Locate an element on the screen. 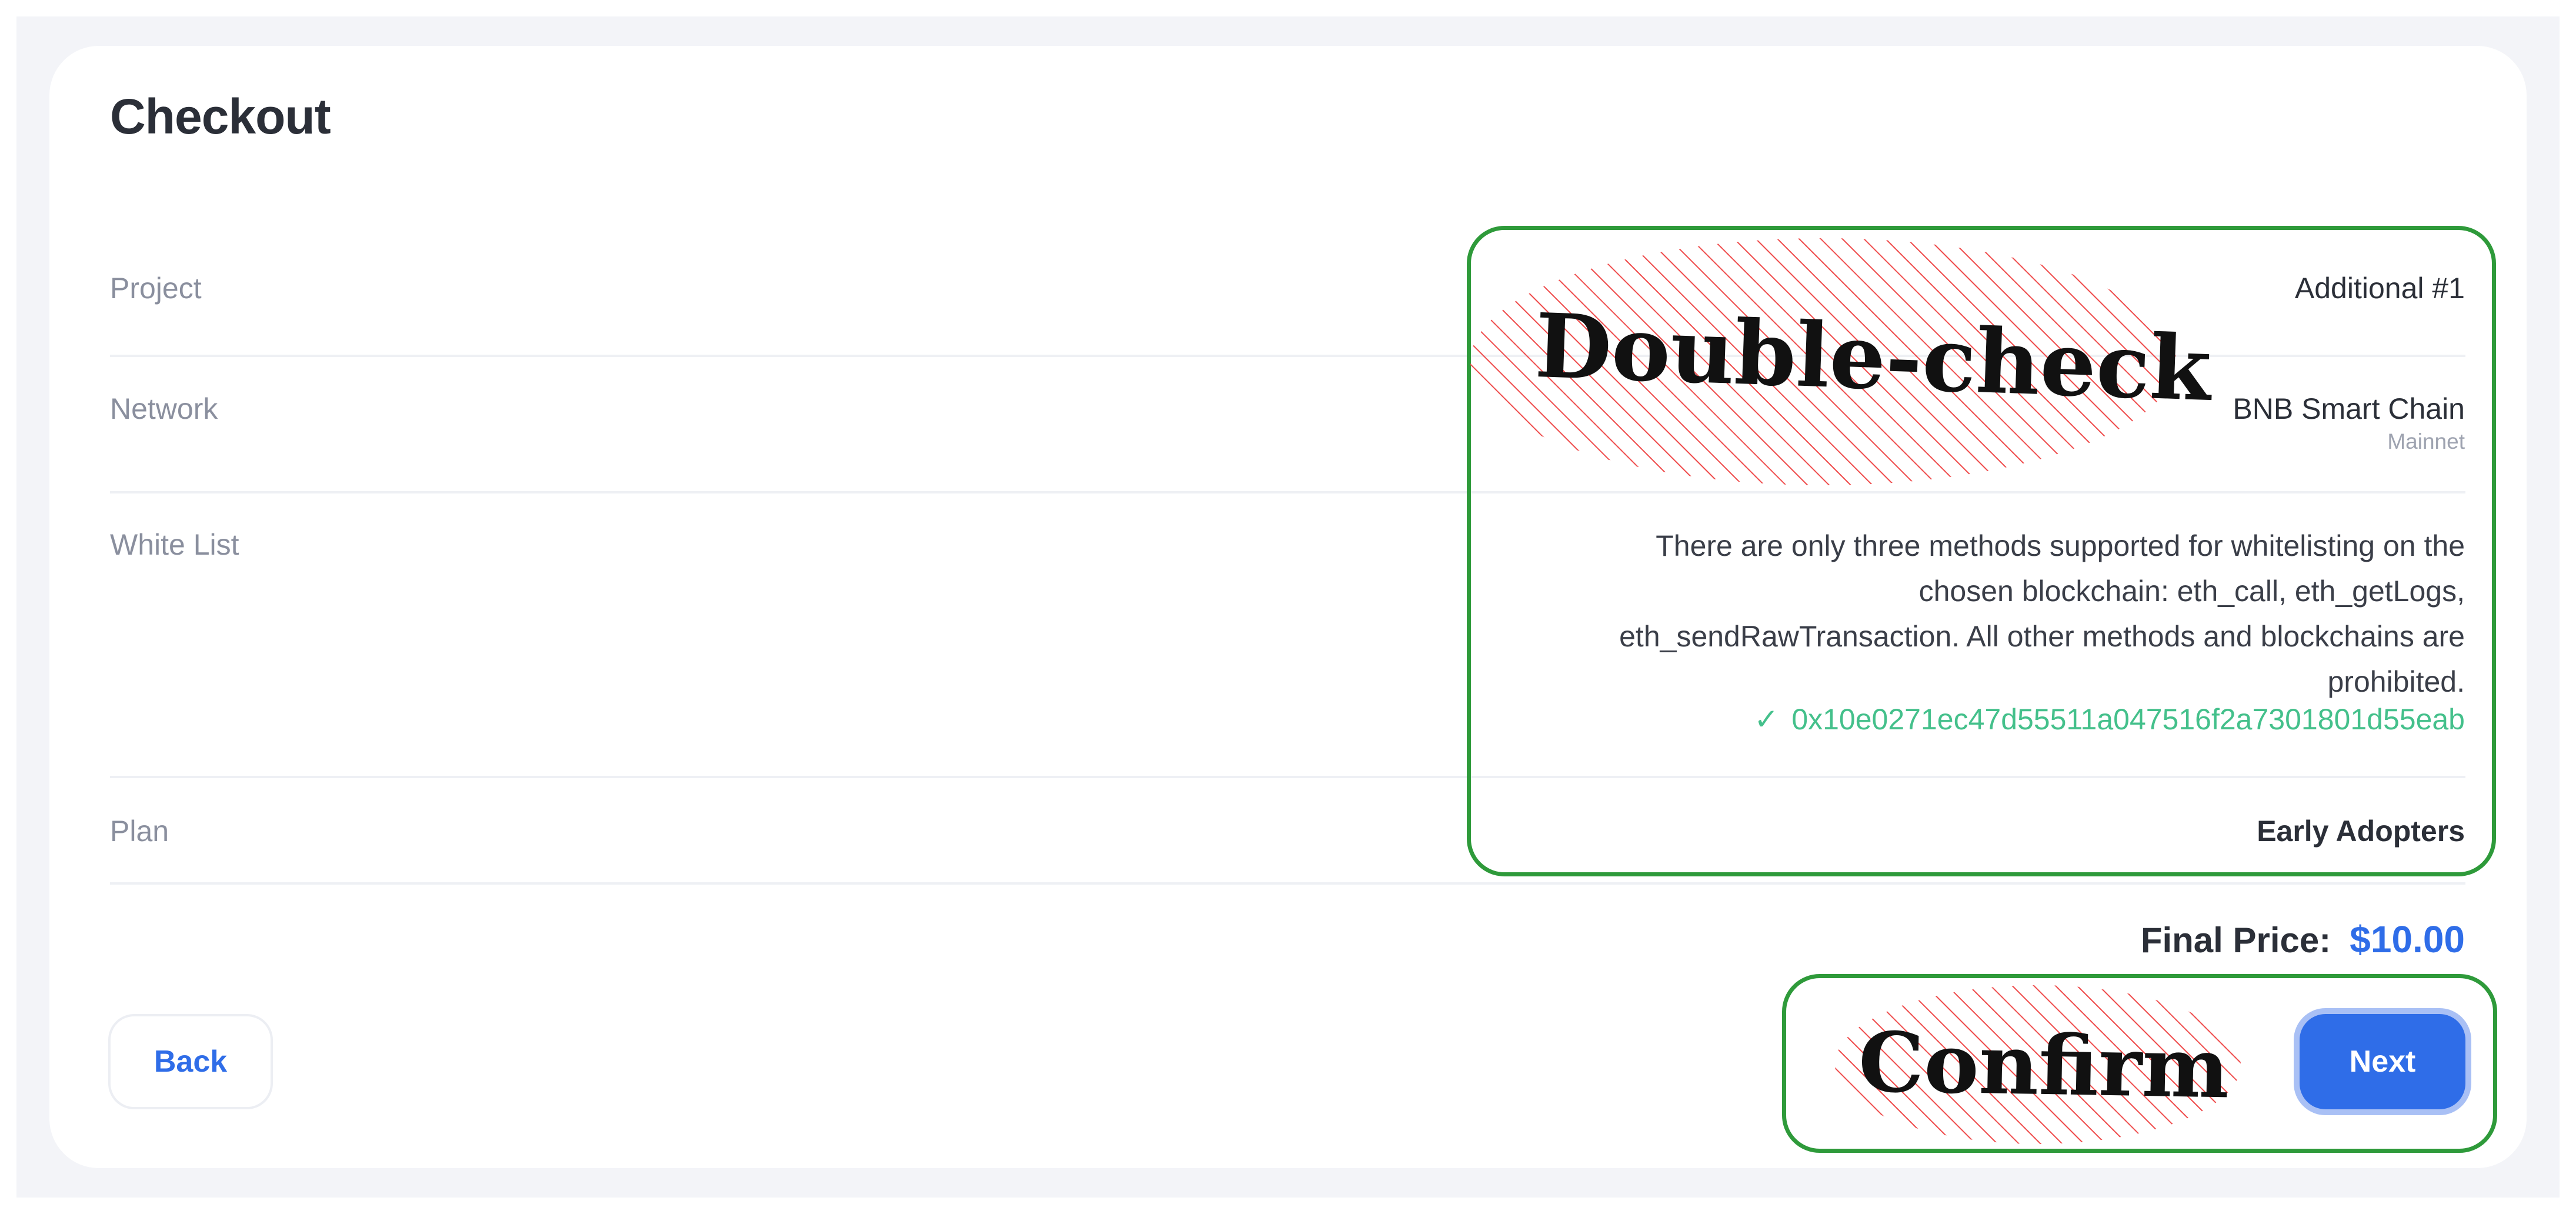 Image resolution: width=2576 pixels, height=1214 pixels. annotation-text-bottom: Confirm is located at coordinates (2043, 1066).